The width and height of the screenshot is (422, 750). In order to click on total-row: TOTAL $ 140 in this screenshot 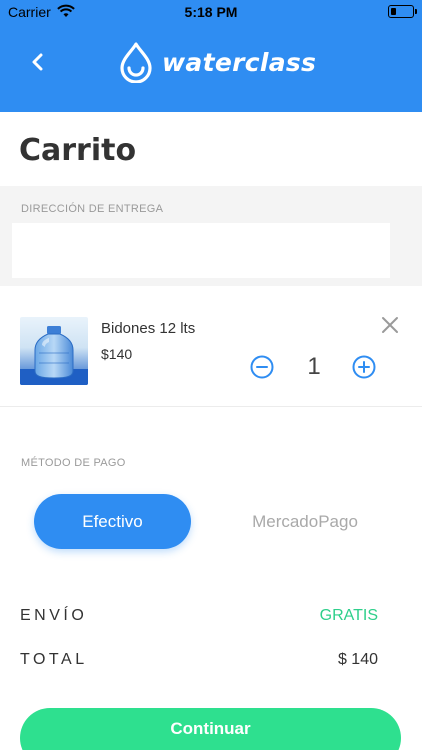, I will do `click(199, 663)`.